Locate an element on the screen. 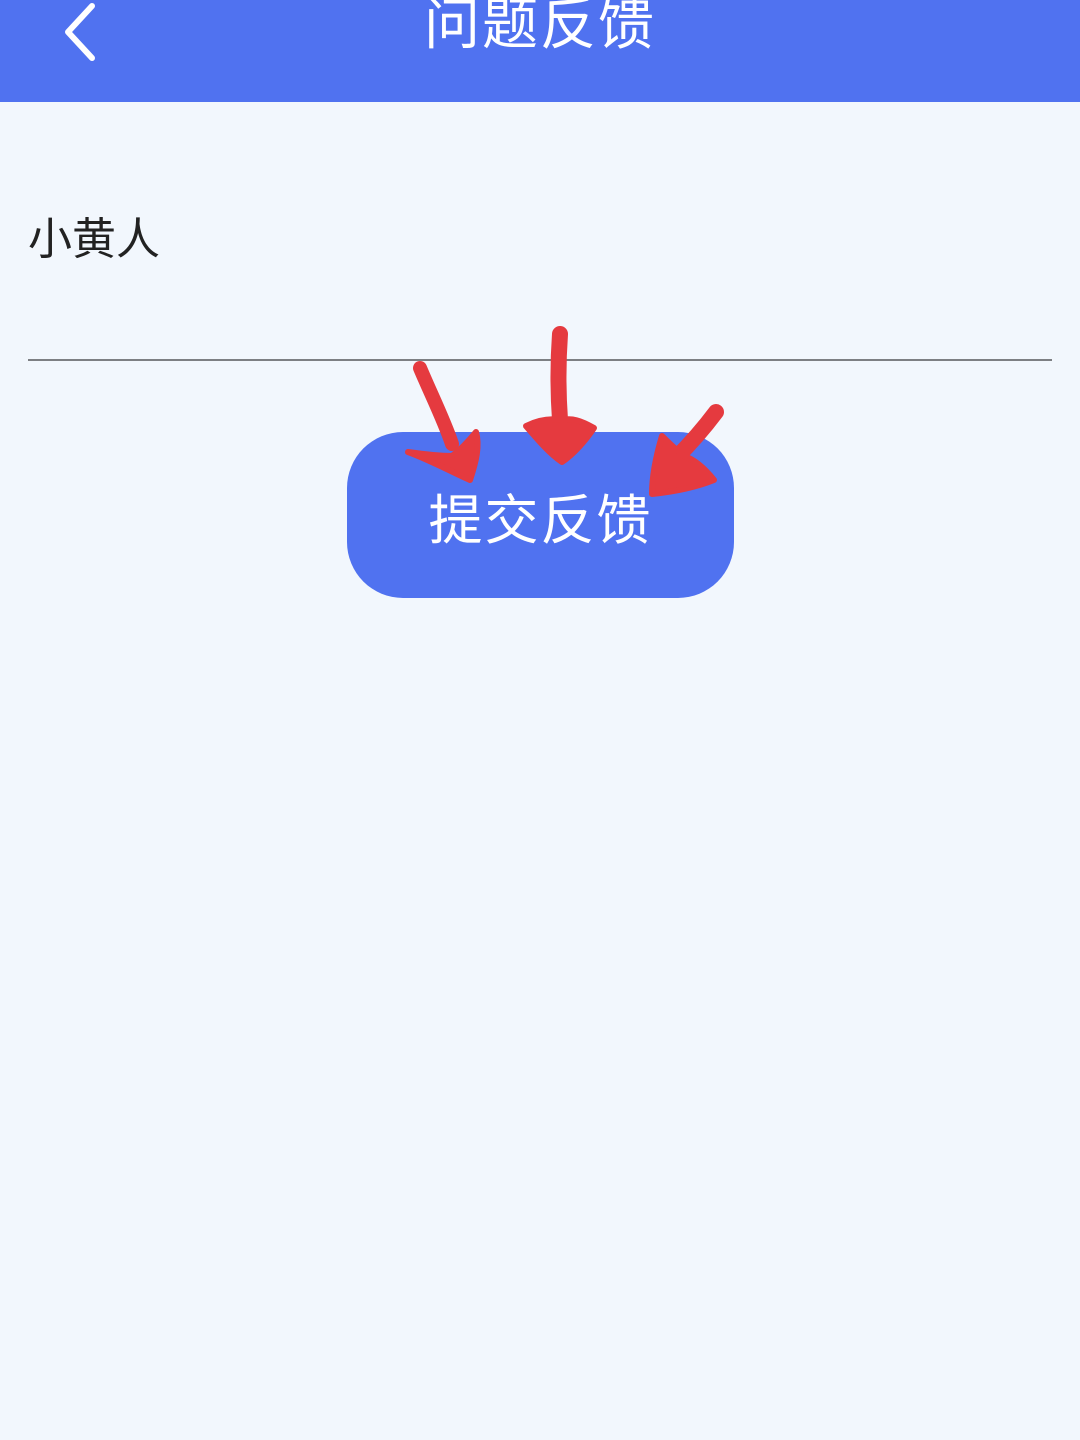 The height and width of the screenshot is (1440, 1080). submit-feedback-button: 提交反馈 is located at coordinates (540, 515).